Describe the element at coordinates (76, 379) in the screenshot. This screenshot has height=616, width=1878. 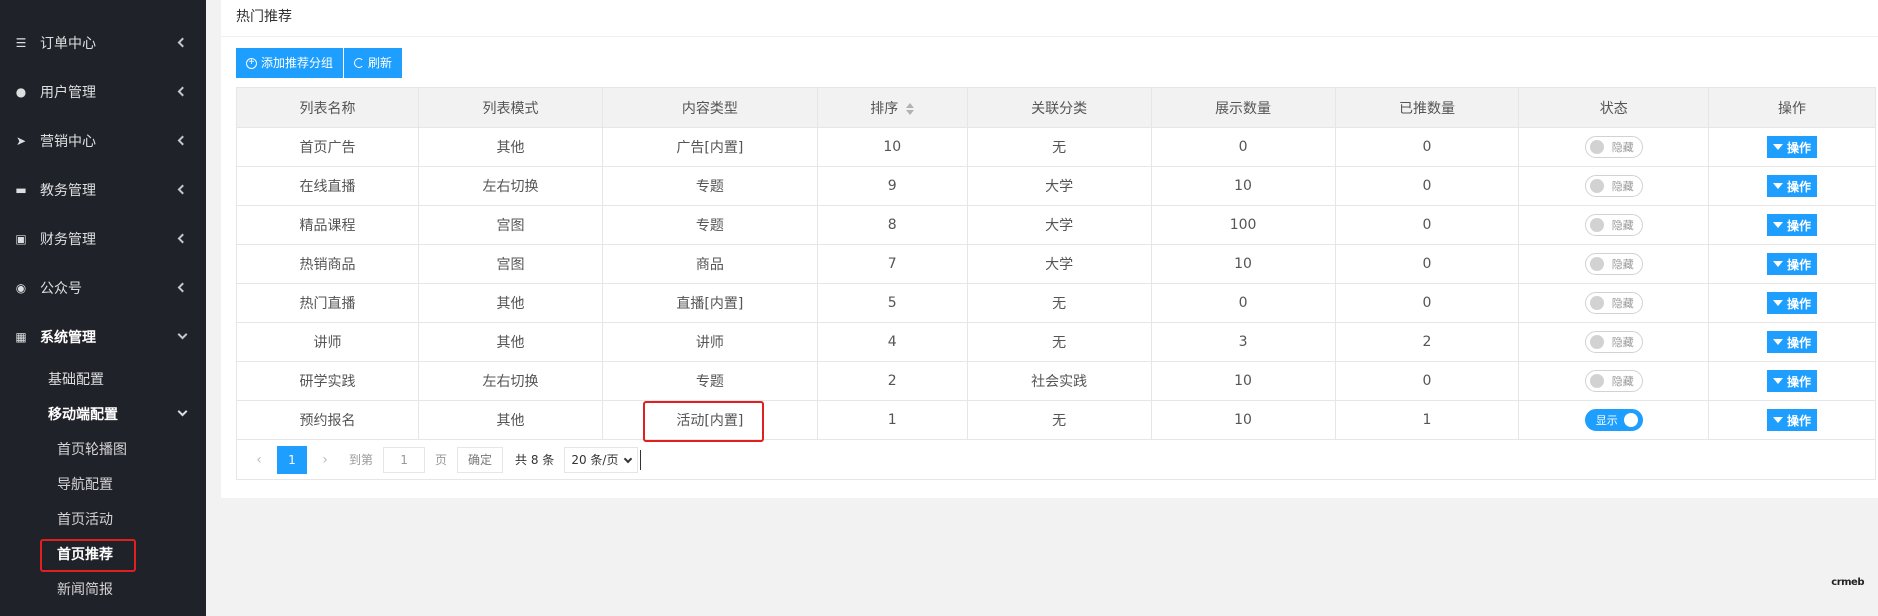
I see `sidebar-sub-label: 基础配置` at that location.